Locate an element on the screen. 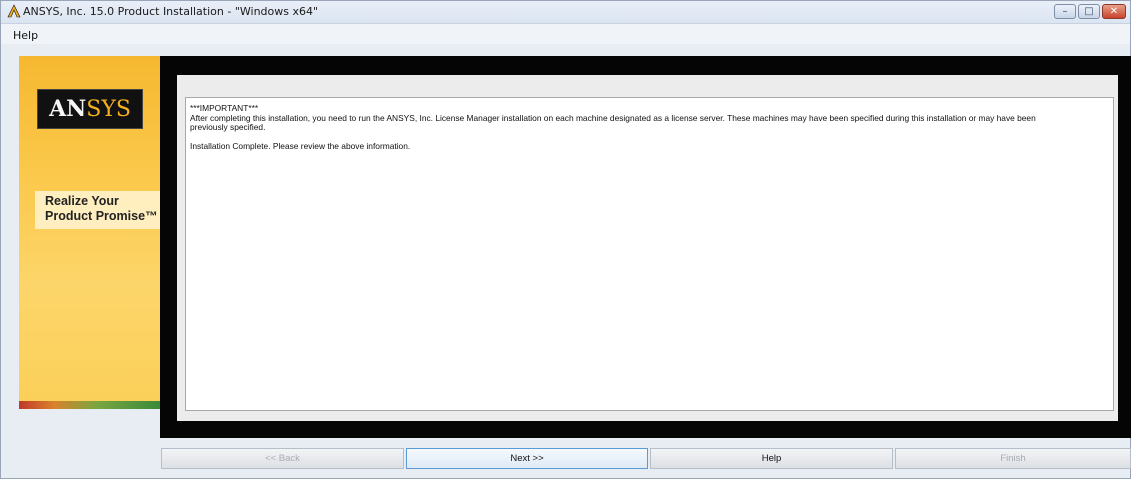 The image size is (1131, 479). close-button: ✕ is located at coordinates (1114, 11).